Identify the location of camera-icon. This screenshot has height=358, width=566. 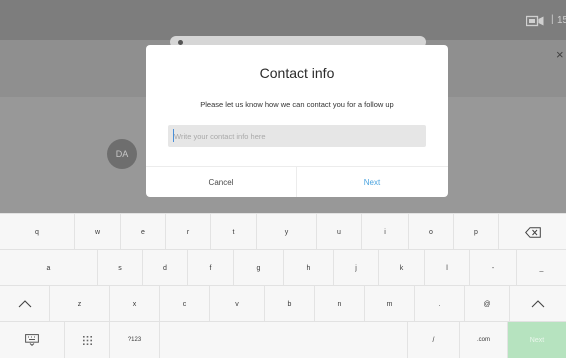
(535, 21).